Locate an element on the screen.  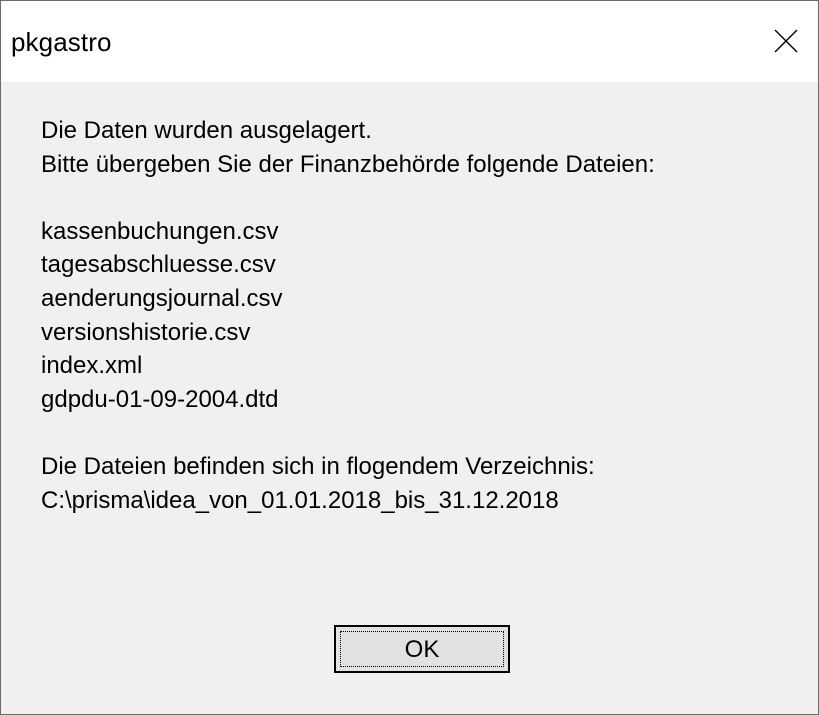
ok-button-label: OK is located at coordinates (422, 649).